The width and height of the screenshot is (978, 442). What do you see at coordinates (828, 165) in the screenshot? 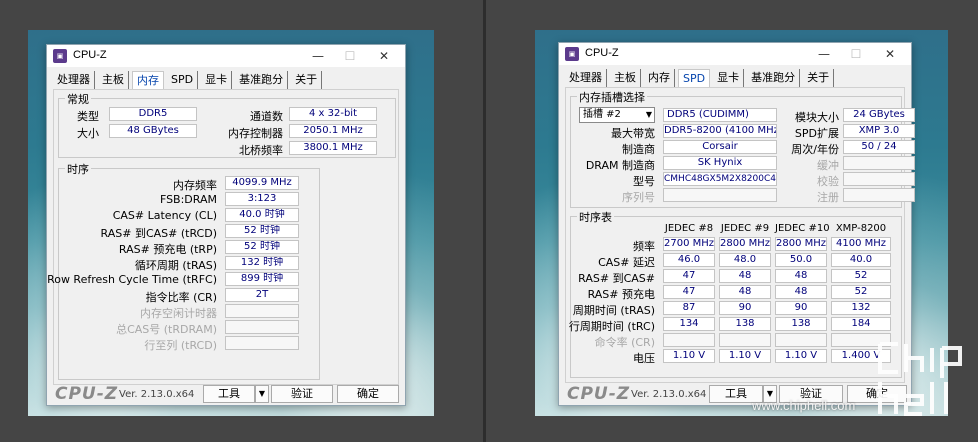
I see `buffered-label: 缓冲` at bounding box center [828, 165].